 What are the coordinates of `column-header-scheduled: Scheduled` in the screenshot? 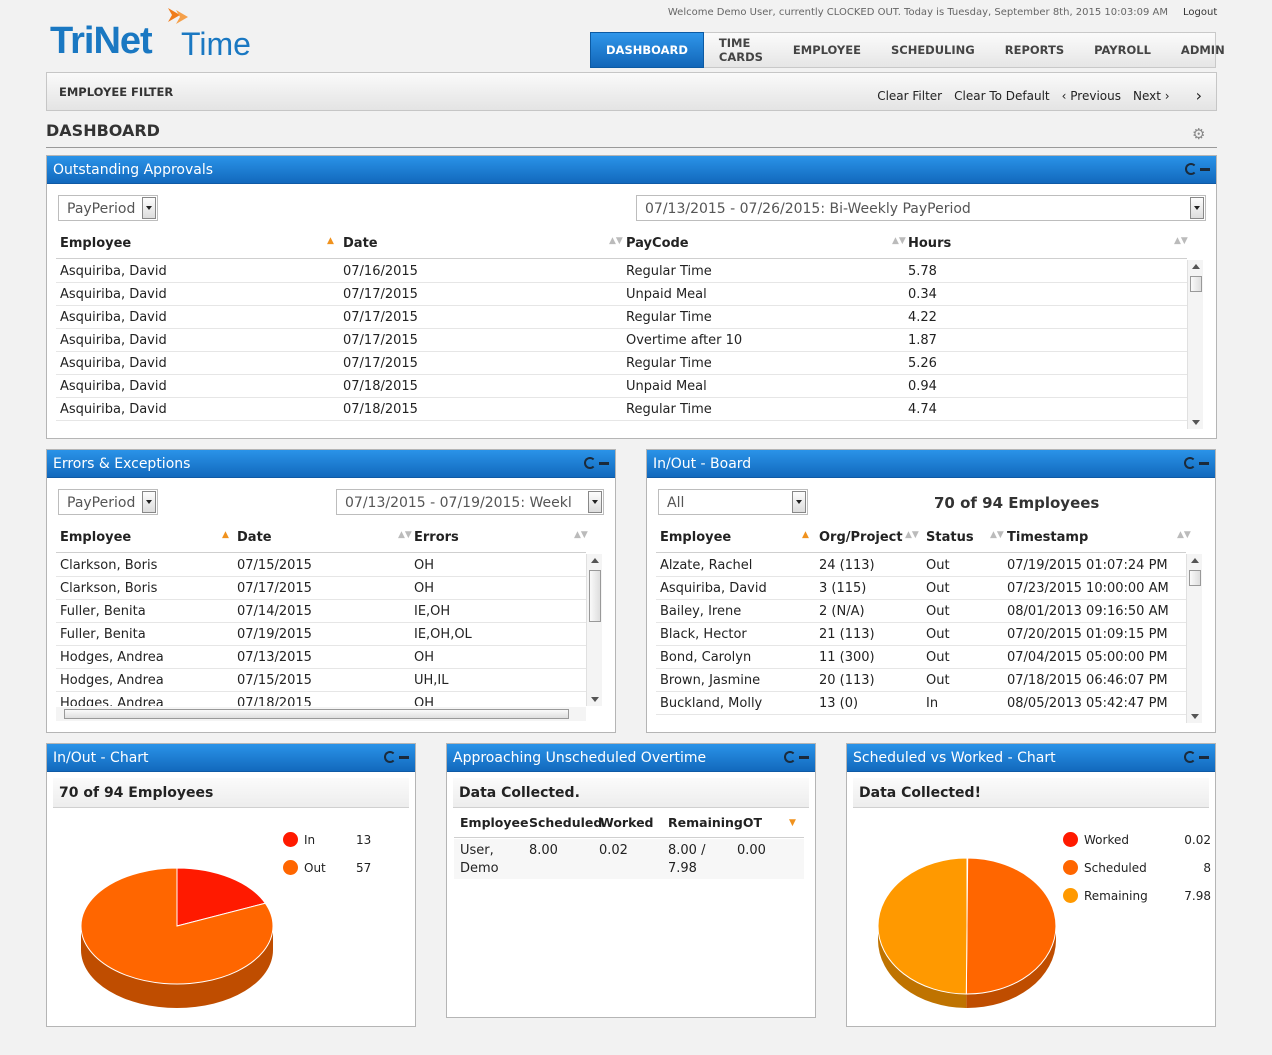 It's located at (565, 822).